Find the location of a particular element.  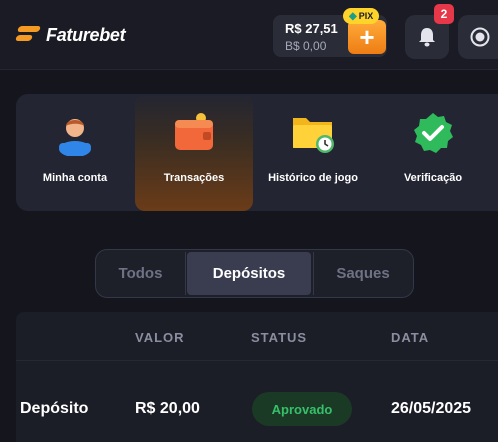

balance-amount: R$ 27,51 is located at coordinates (311, 28).